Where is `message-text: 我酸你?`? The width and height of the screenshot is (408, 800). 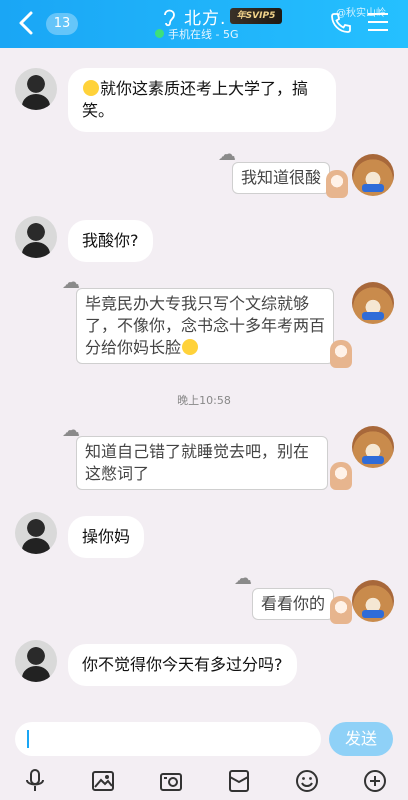
message-text: 我酸你? is located at coordinates (110, 240).